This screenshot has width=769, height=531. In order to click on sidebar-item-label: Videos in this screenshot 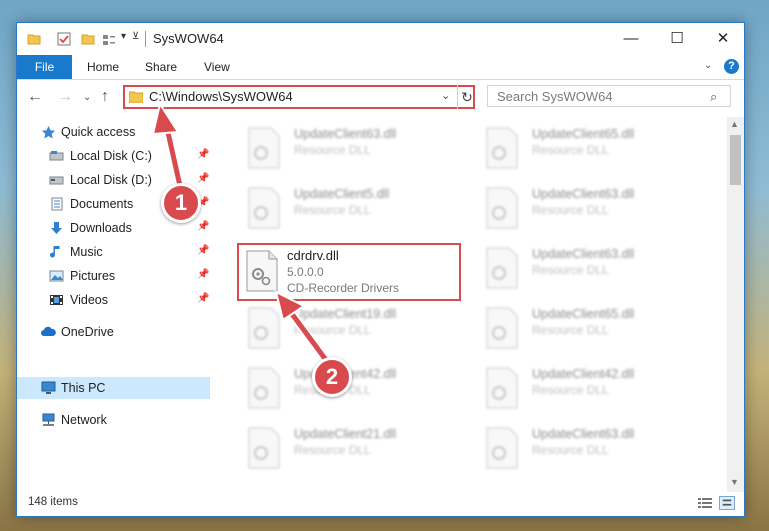, I will do `click(89, 300)`.